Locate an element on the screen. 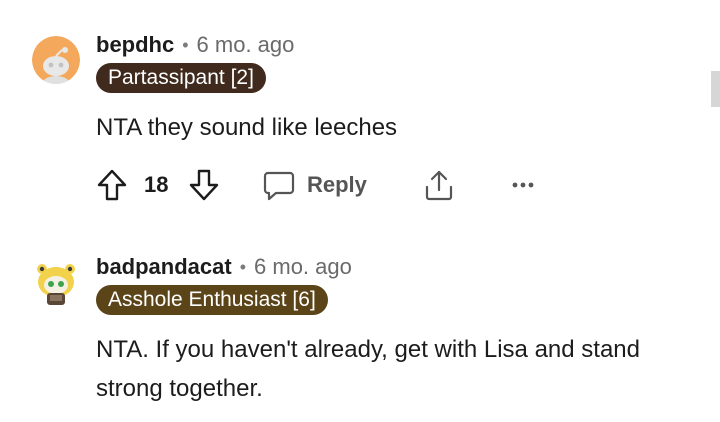 The image size is (720, 422). more-options-button is located at coordinates (523, 185).